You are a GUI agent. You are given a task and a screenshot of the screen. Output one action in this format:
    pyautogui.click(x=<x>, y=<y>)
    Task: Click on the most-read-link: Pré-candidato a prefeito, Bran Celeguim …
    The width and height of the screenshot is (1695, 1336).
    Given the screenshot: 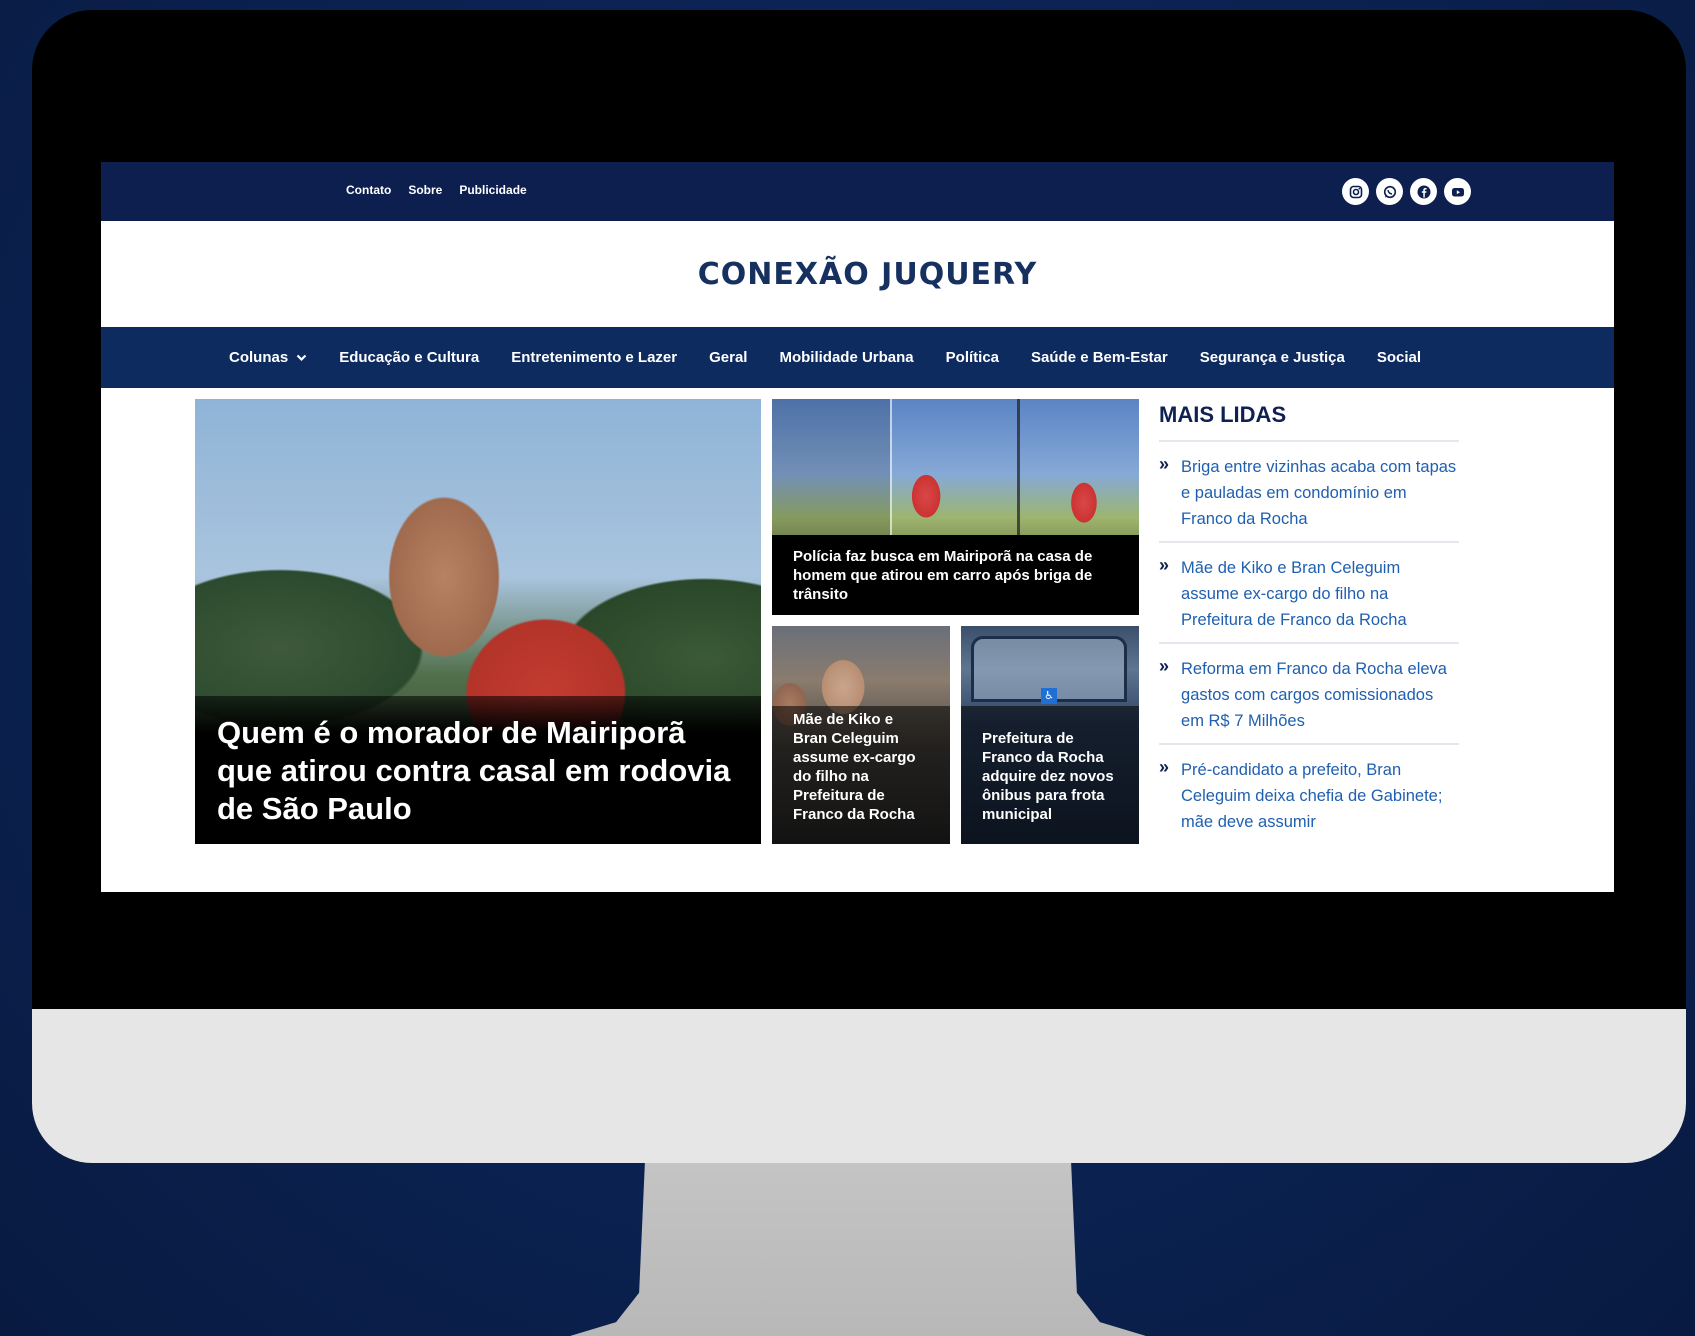 What is the action you would take?
    pyautogui.click(x=1320, y=796)
    